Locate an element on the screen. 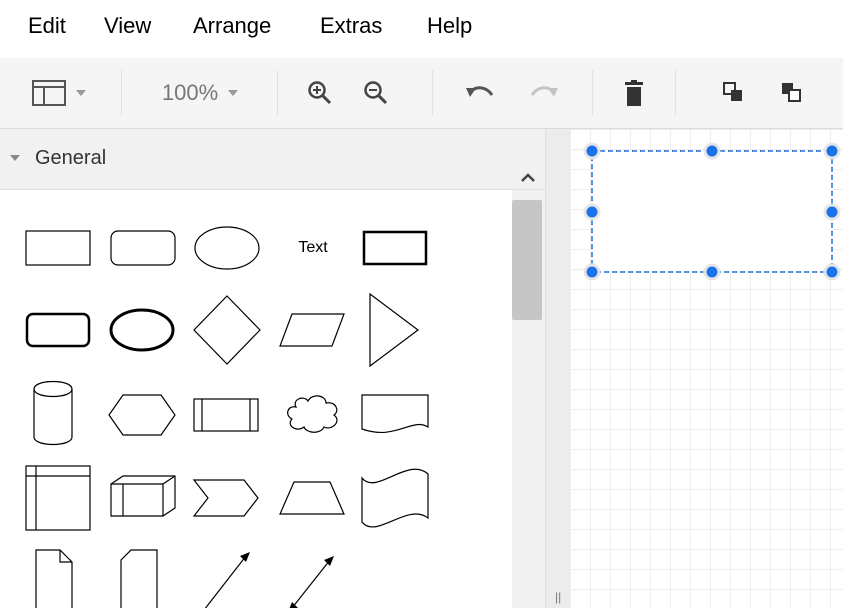 Image resolution: width=843 pixels, height=608 pixels. redo-button is located at coordinates (544, 93).